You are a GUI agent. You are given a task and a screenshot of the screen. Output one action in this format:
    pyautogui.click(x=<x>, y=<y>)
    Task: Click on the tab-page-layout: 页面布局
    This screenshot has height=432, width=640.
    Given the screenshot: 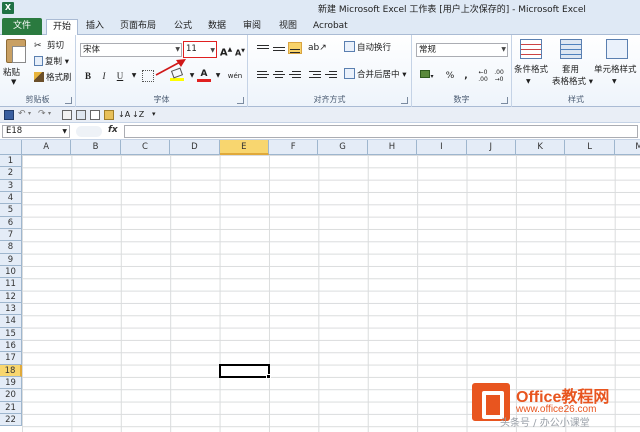 What is the action you would take?
    pyautogui.click(x=138, y=27)
    